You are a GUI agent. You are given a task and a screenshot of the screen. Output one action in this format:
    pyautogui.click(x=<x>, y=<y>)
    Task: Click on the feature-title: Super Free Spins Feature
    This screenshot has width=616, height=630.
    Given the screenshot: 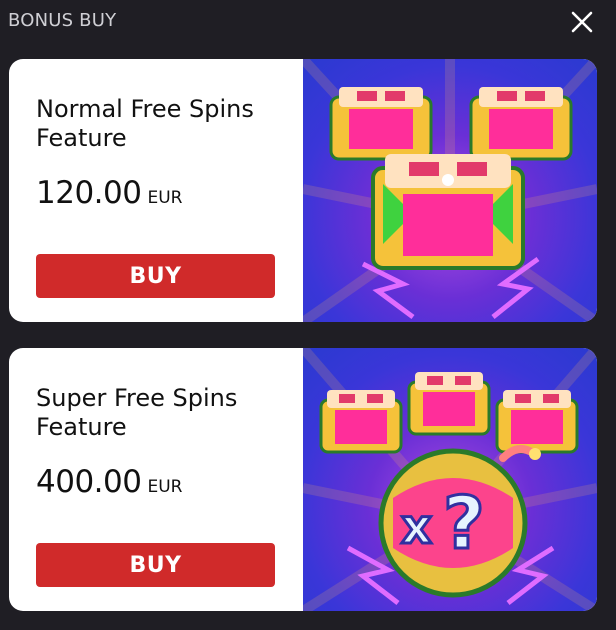 What is the action you would take?
    pyautogui.click(x=161, y=413)
    